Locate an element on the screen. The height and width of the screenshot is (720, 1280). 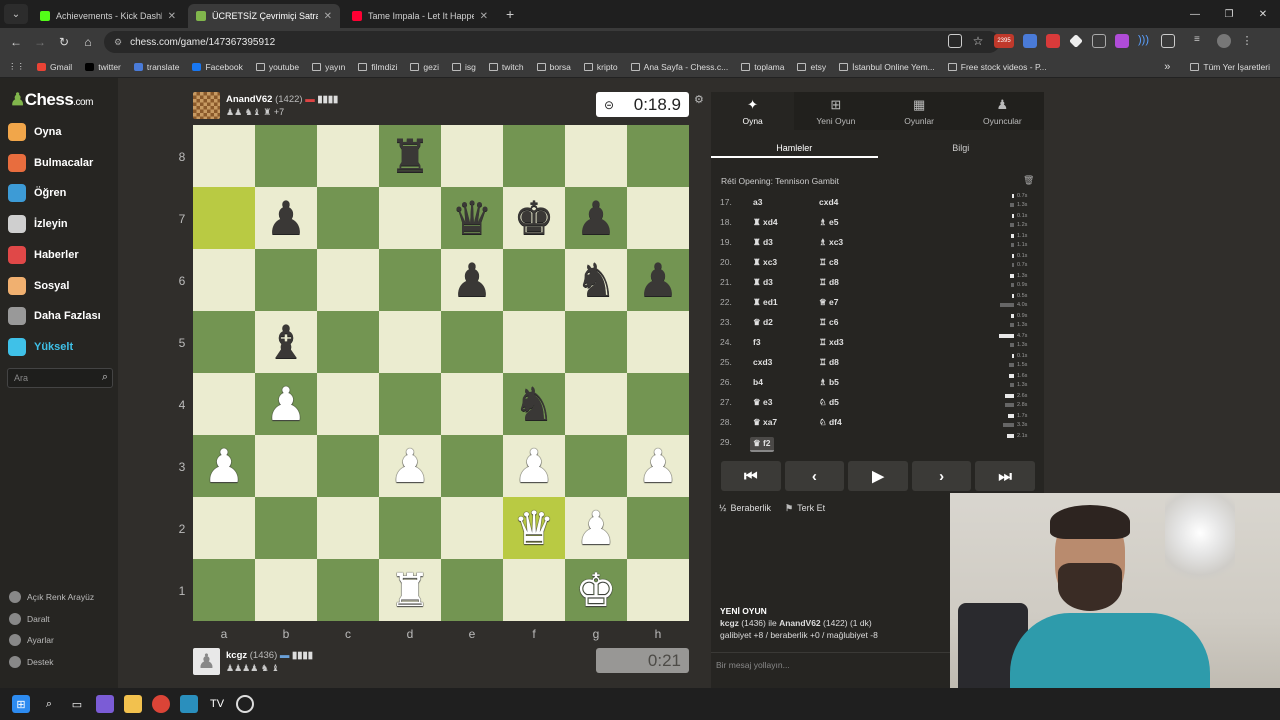
square-d6 is located at coordinates (410, 280).